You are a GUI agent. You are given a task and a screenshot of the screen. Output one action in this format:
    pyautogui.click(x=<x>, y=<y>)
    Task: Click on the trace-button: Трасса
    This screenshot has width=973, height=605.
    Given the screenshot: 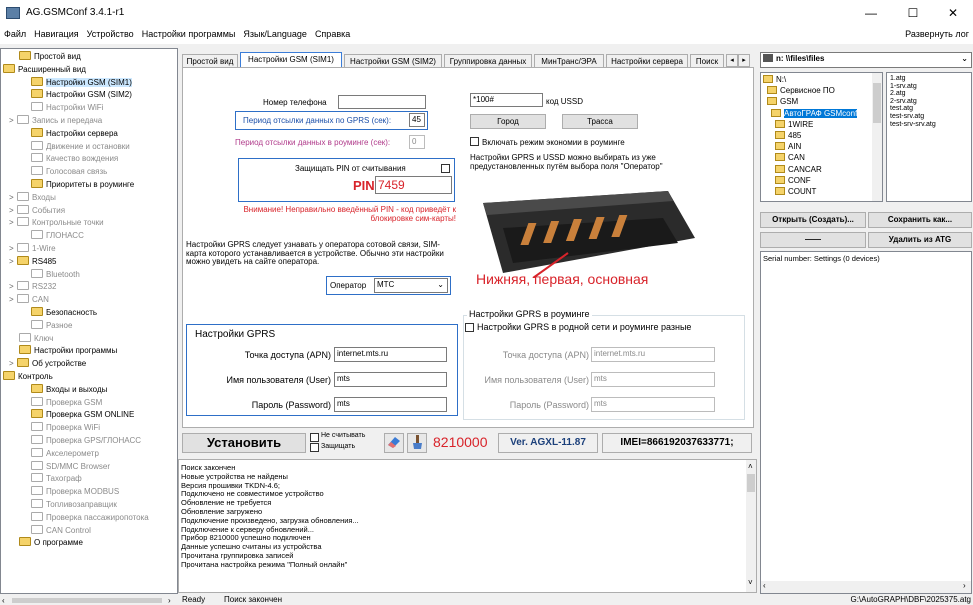 What is the action you would take?
    pyautogui.click(x=600, y=121)
    